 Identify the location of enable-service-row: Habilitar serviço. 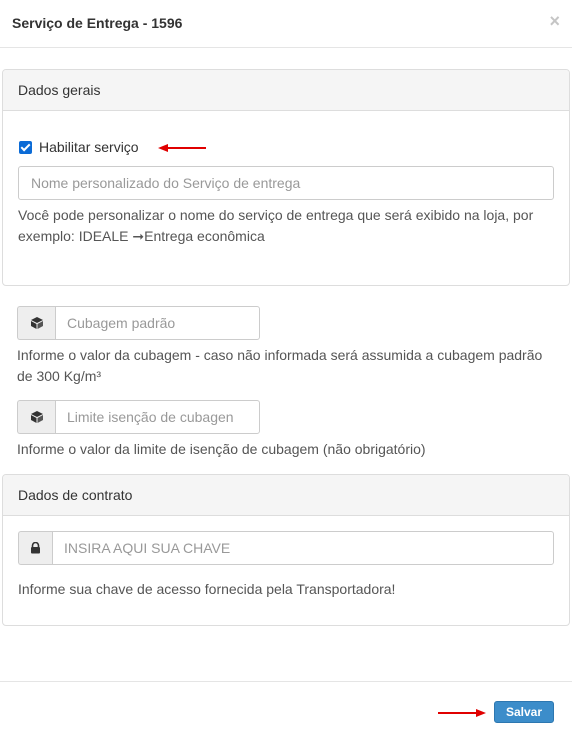
(79, 147).